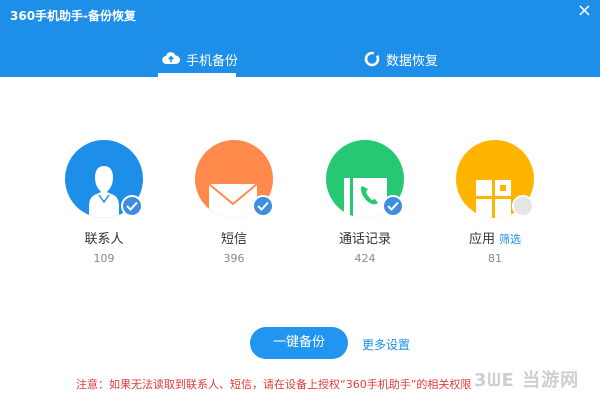 The height and width of the screenshot is (406, 600). What do you see at coordinates (523, 206) in the screenshot?
I see `apps-check-icon` at bounding box center [523, 206].